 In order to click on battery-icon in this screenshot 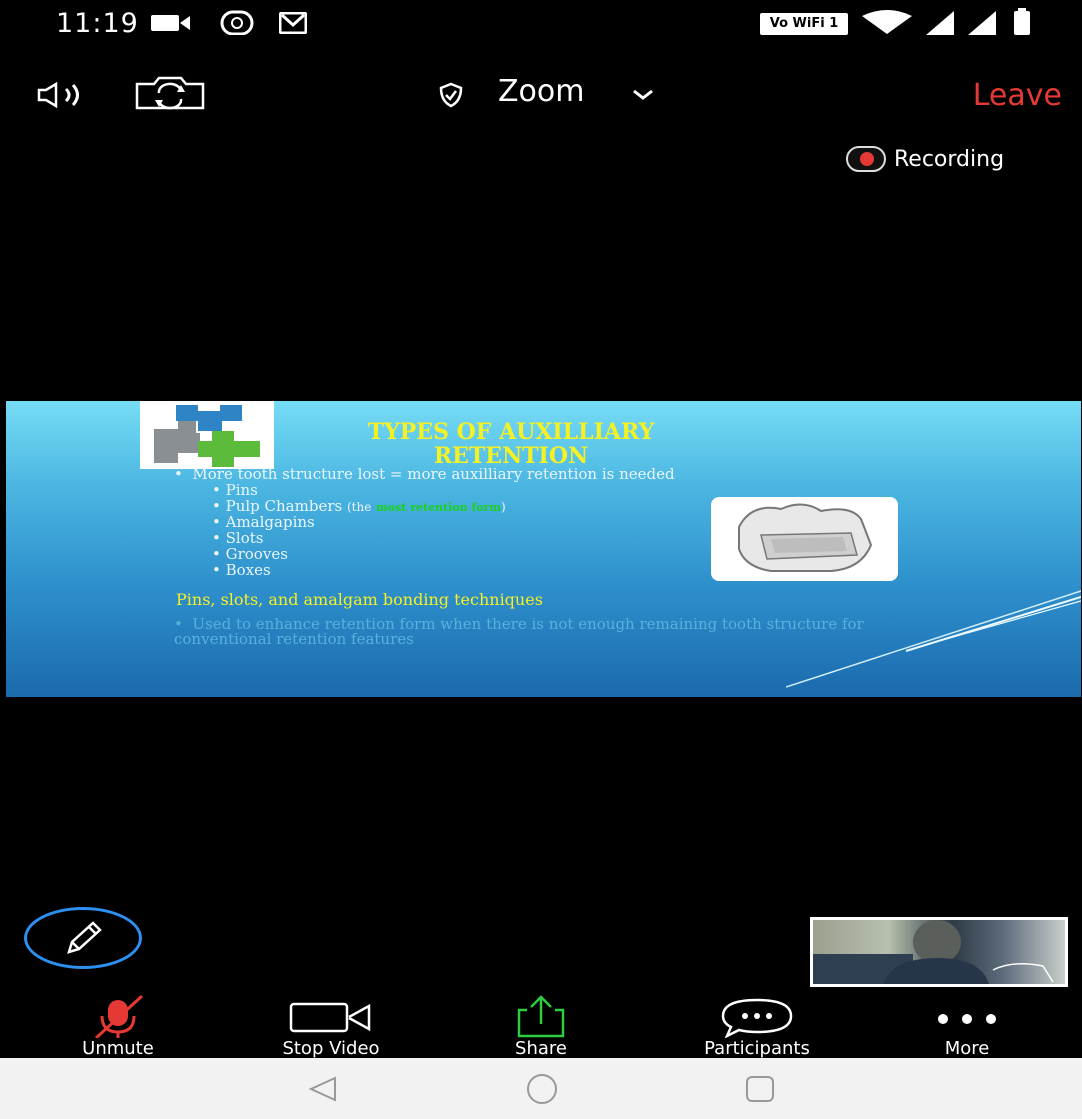, I will do `click(1022, 21)`.